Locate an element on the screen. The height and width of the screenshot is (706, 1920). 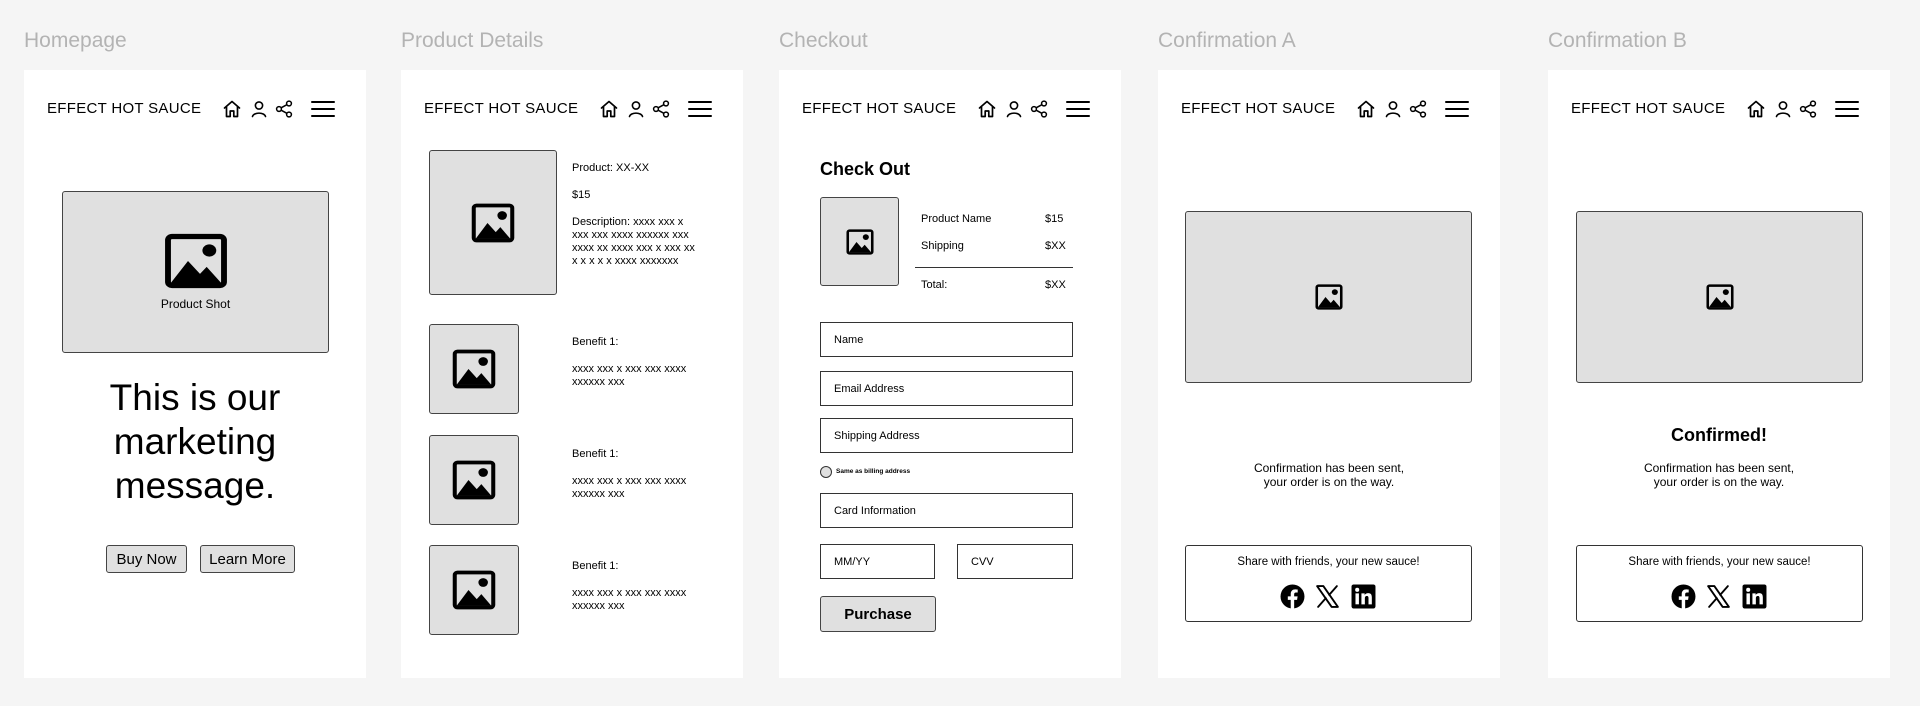
cart-product-image is located at coordinates (859, 241).